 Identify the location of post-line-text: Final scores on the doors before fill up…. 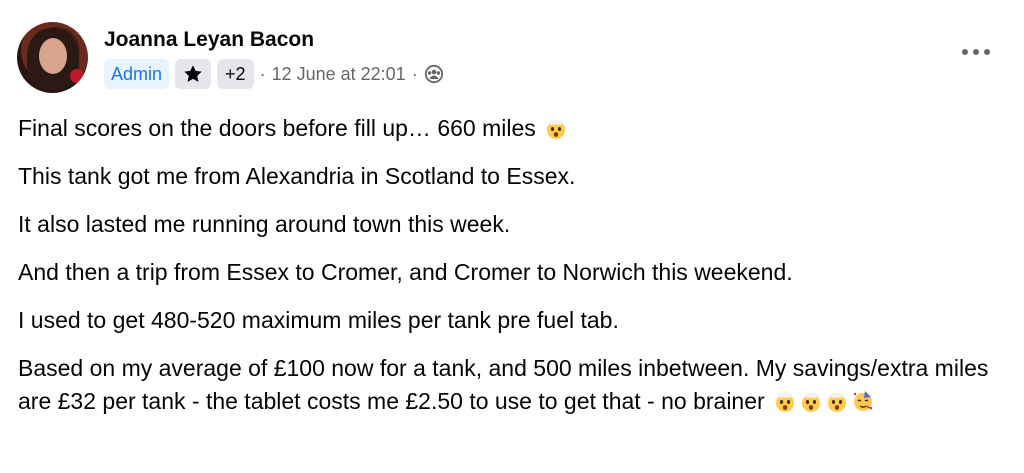
(277, 128).